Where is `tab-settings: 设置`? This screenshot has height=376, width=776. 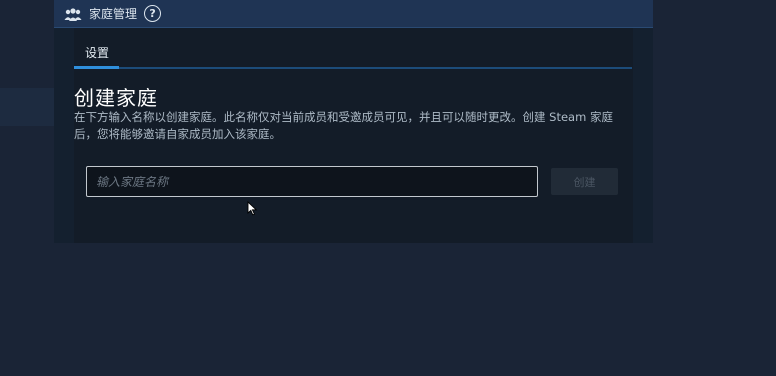
tab-settings: 设置 is located at coordinates (97, 53).